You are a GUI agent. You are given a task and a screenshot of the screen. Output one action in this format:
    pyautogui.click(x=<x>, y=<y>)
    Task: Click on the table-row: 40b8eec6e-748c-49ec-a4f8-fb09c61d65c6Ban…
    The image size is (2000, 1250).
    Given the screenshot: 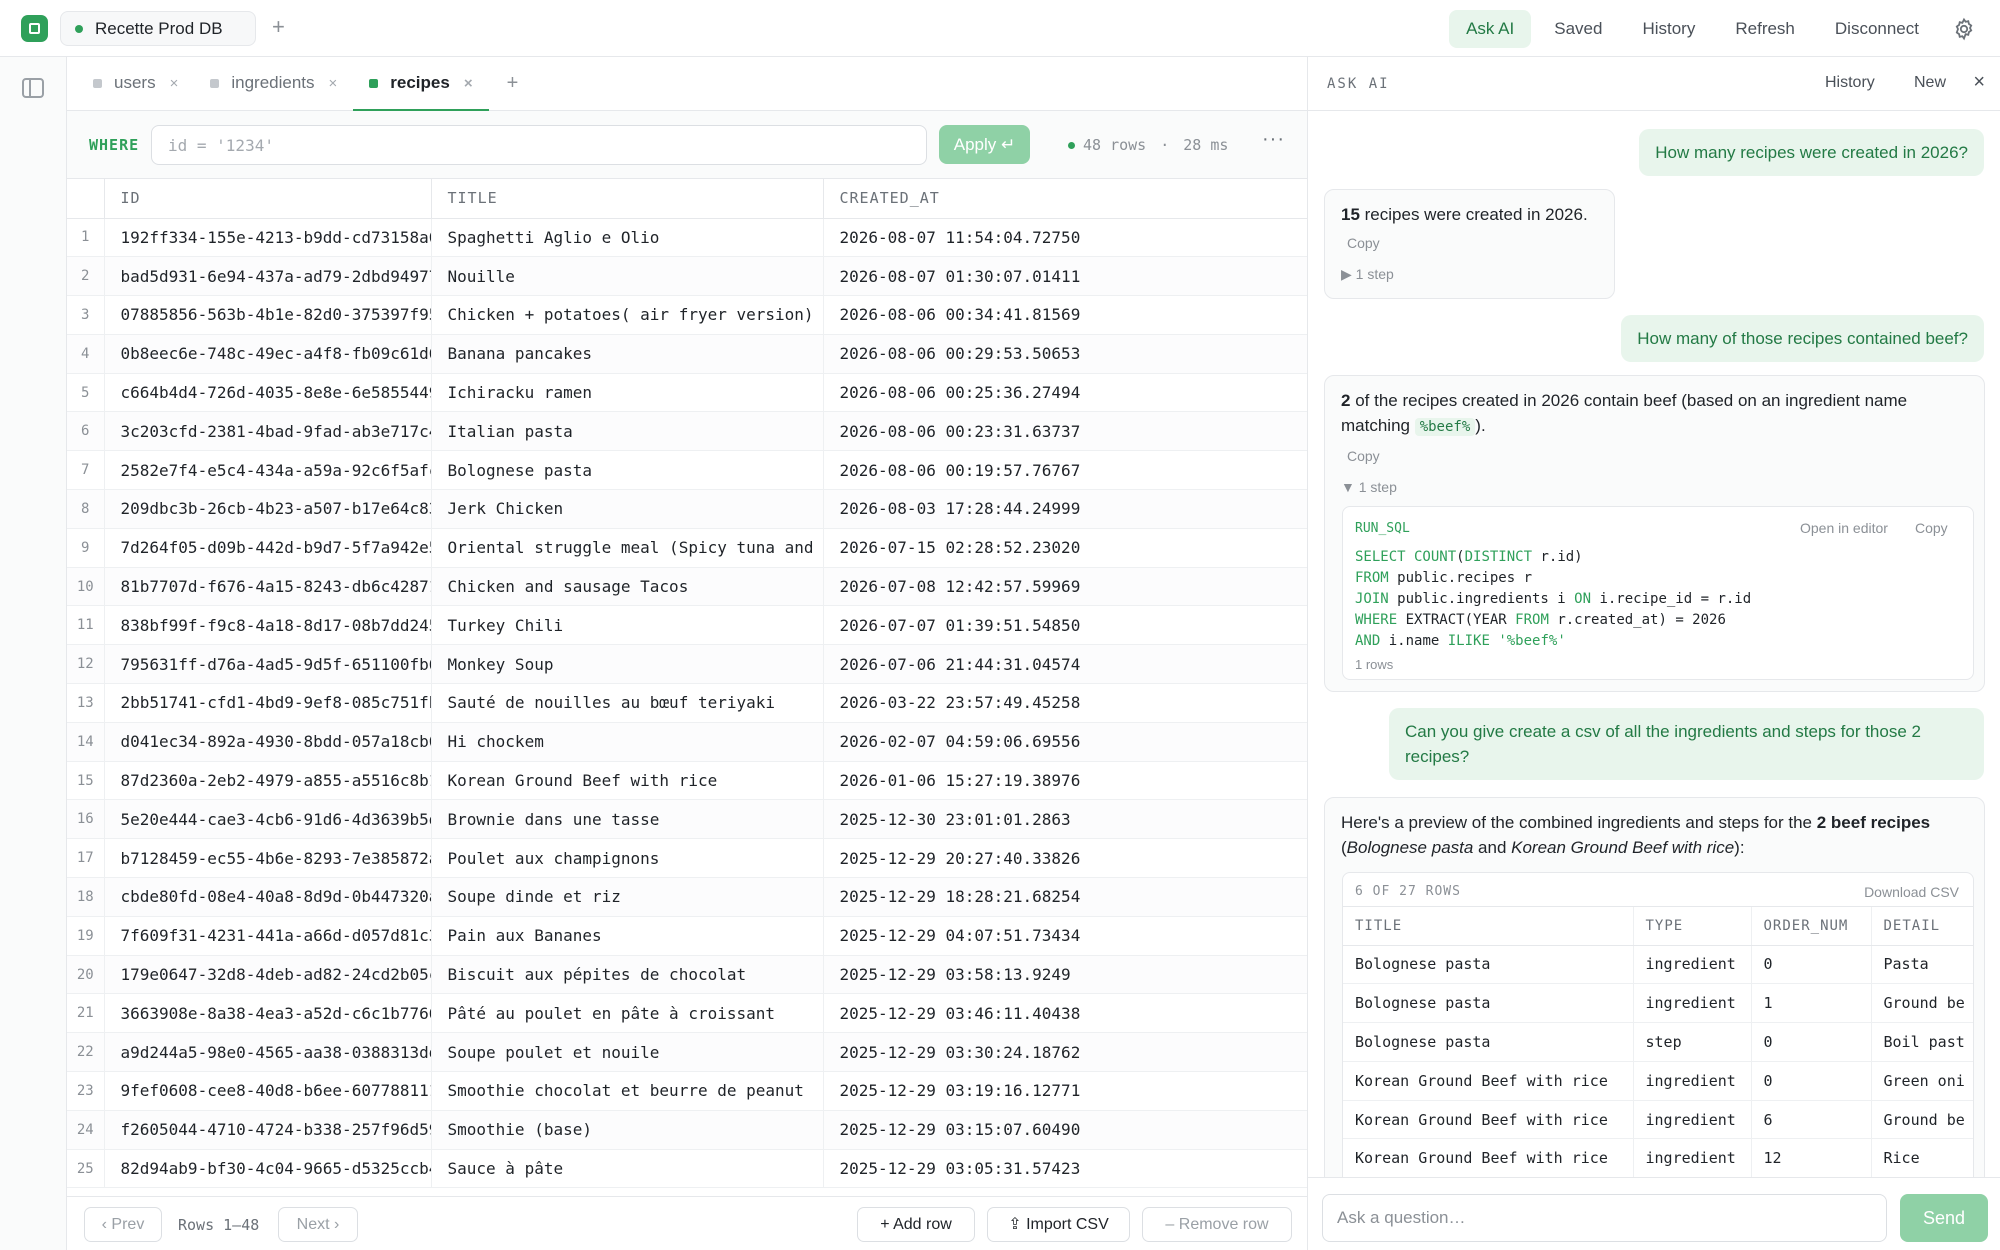 What is the action you would take?
    pyautogui.click(x=687, y=354)
    